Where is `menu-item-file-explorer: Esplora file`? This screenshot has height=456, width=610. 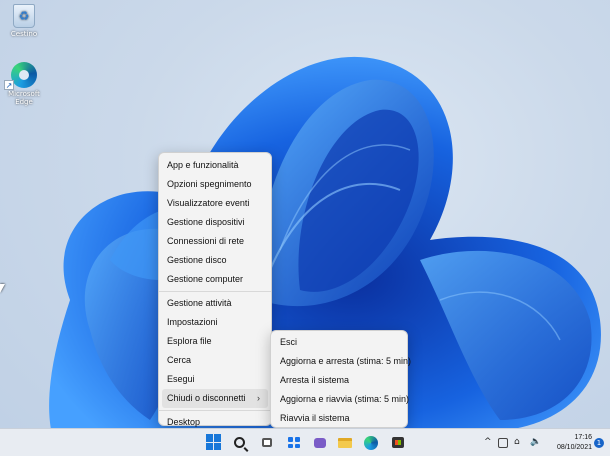 menu-item-file-explorer: Esplora file is located at coordinates (215, 341).